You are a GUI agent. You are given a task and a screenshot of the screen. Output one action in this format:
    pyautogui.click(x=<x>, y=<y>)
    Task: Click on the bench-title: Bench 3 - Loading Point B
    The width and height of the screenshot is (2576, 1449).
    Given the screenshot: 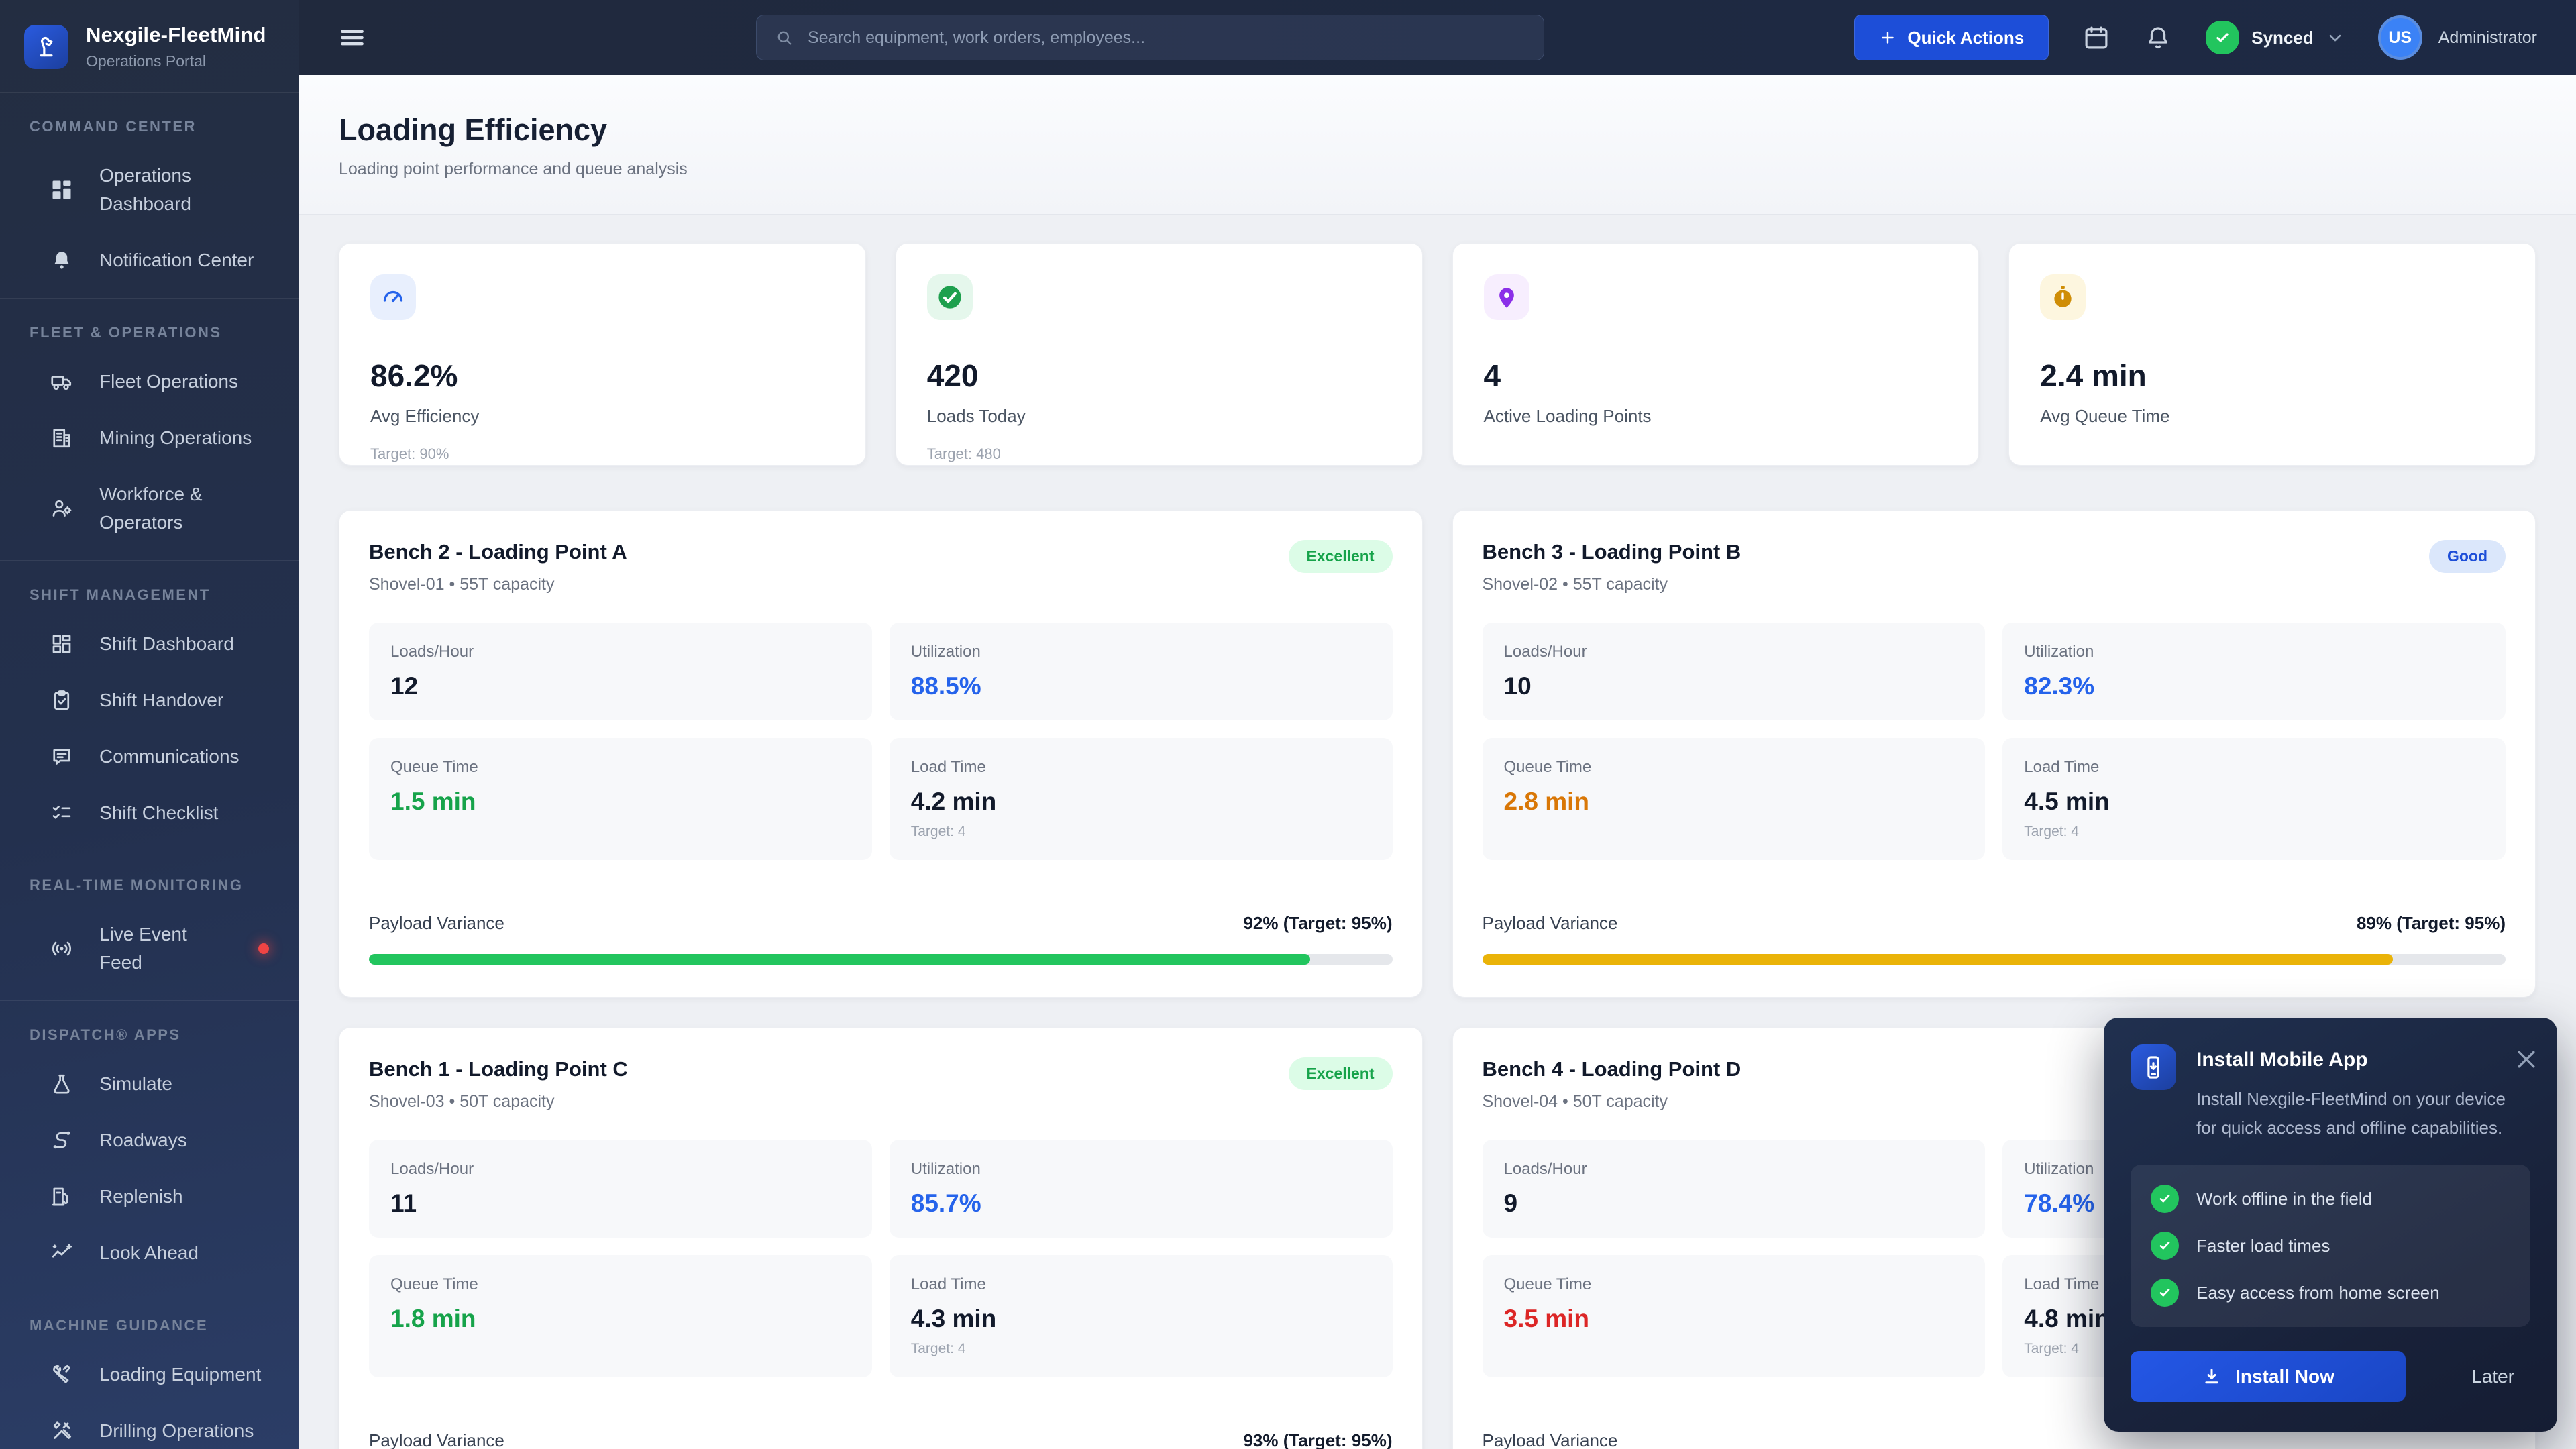 What is the action you would take?
    pyautogui.click(x=1611, y=552)
    